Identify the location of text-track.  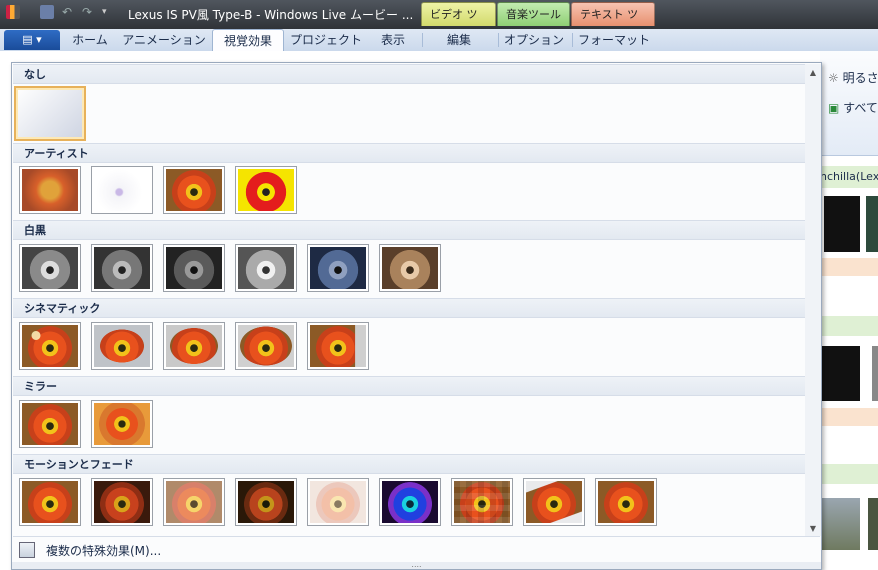
(849, 474).